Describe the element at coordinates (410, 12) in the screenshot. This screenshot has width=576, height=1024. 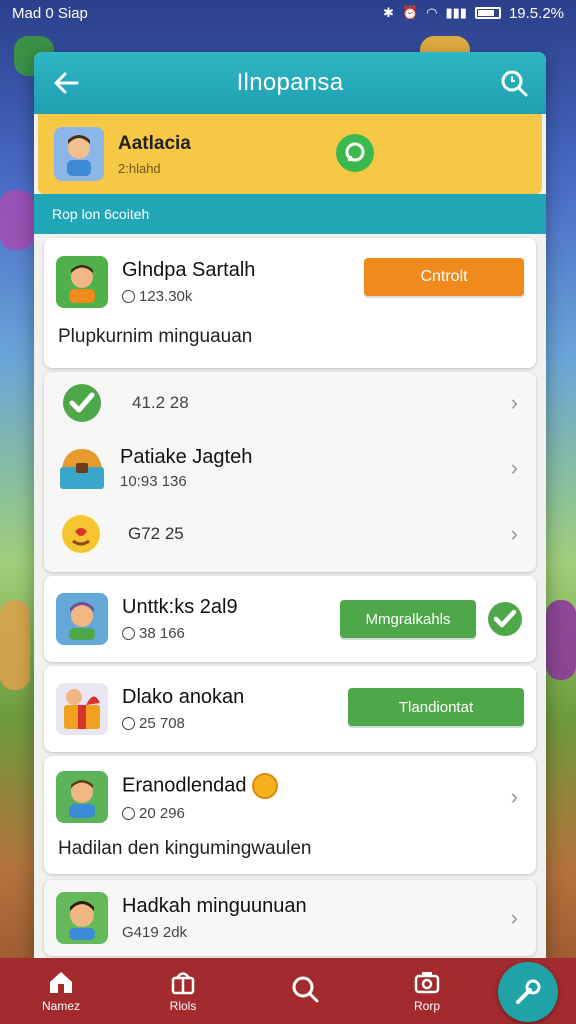
I see `alarm-icon: ⏰` at that location.